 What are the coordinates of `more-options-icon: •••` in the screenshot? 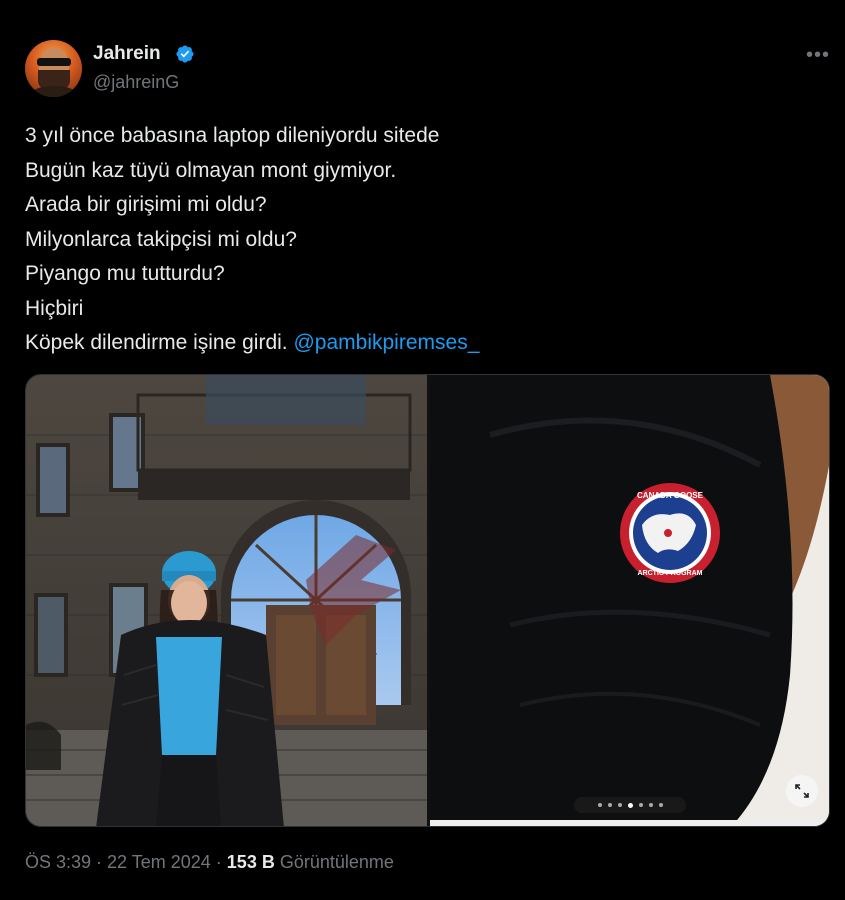 It's located at (818, 55).